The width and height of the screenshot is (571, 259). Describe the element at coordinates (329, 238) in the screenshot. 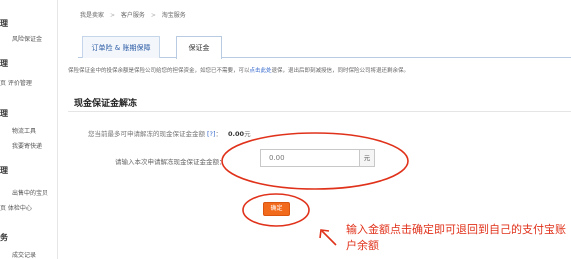

I see `annotation-arrow-line` at that location.